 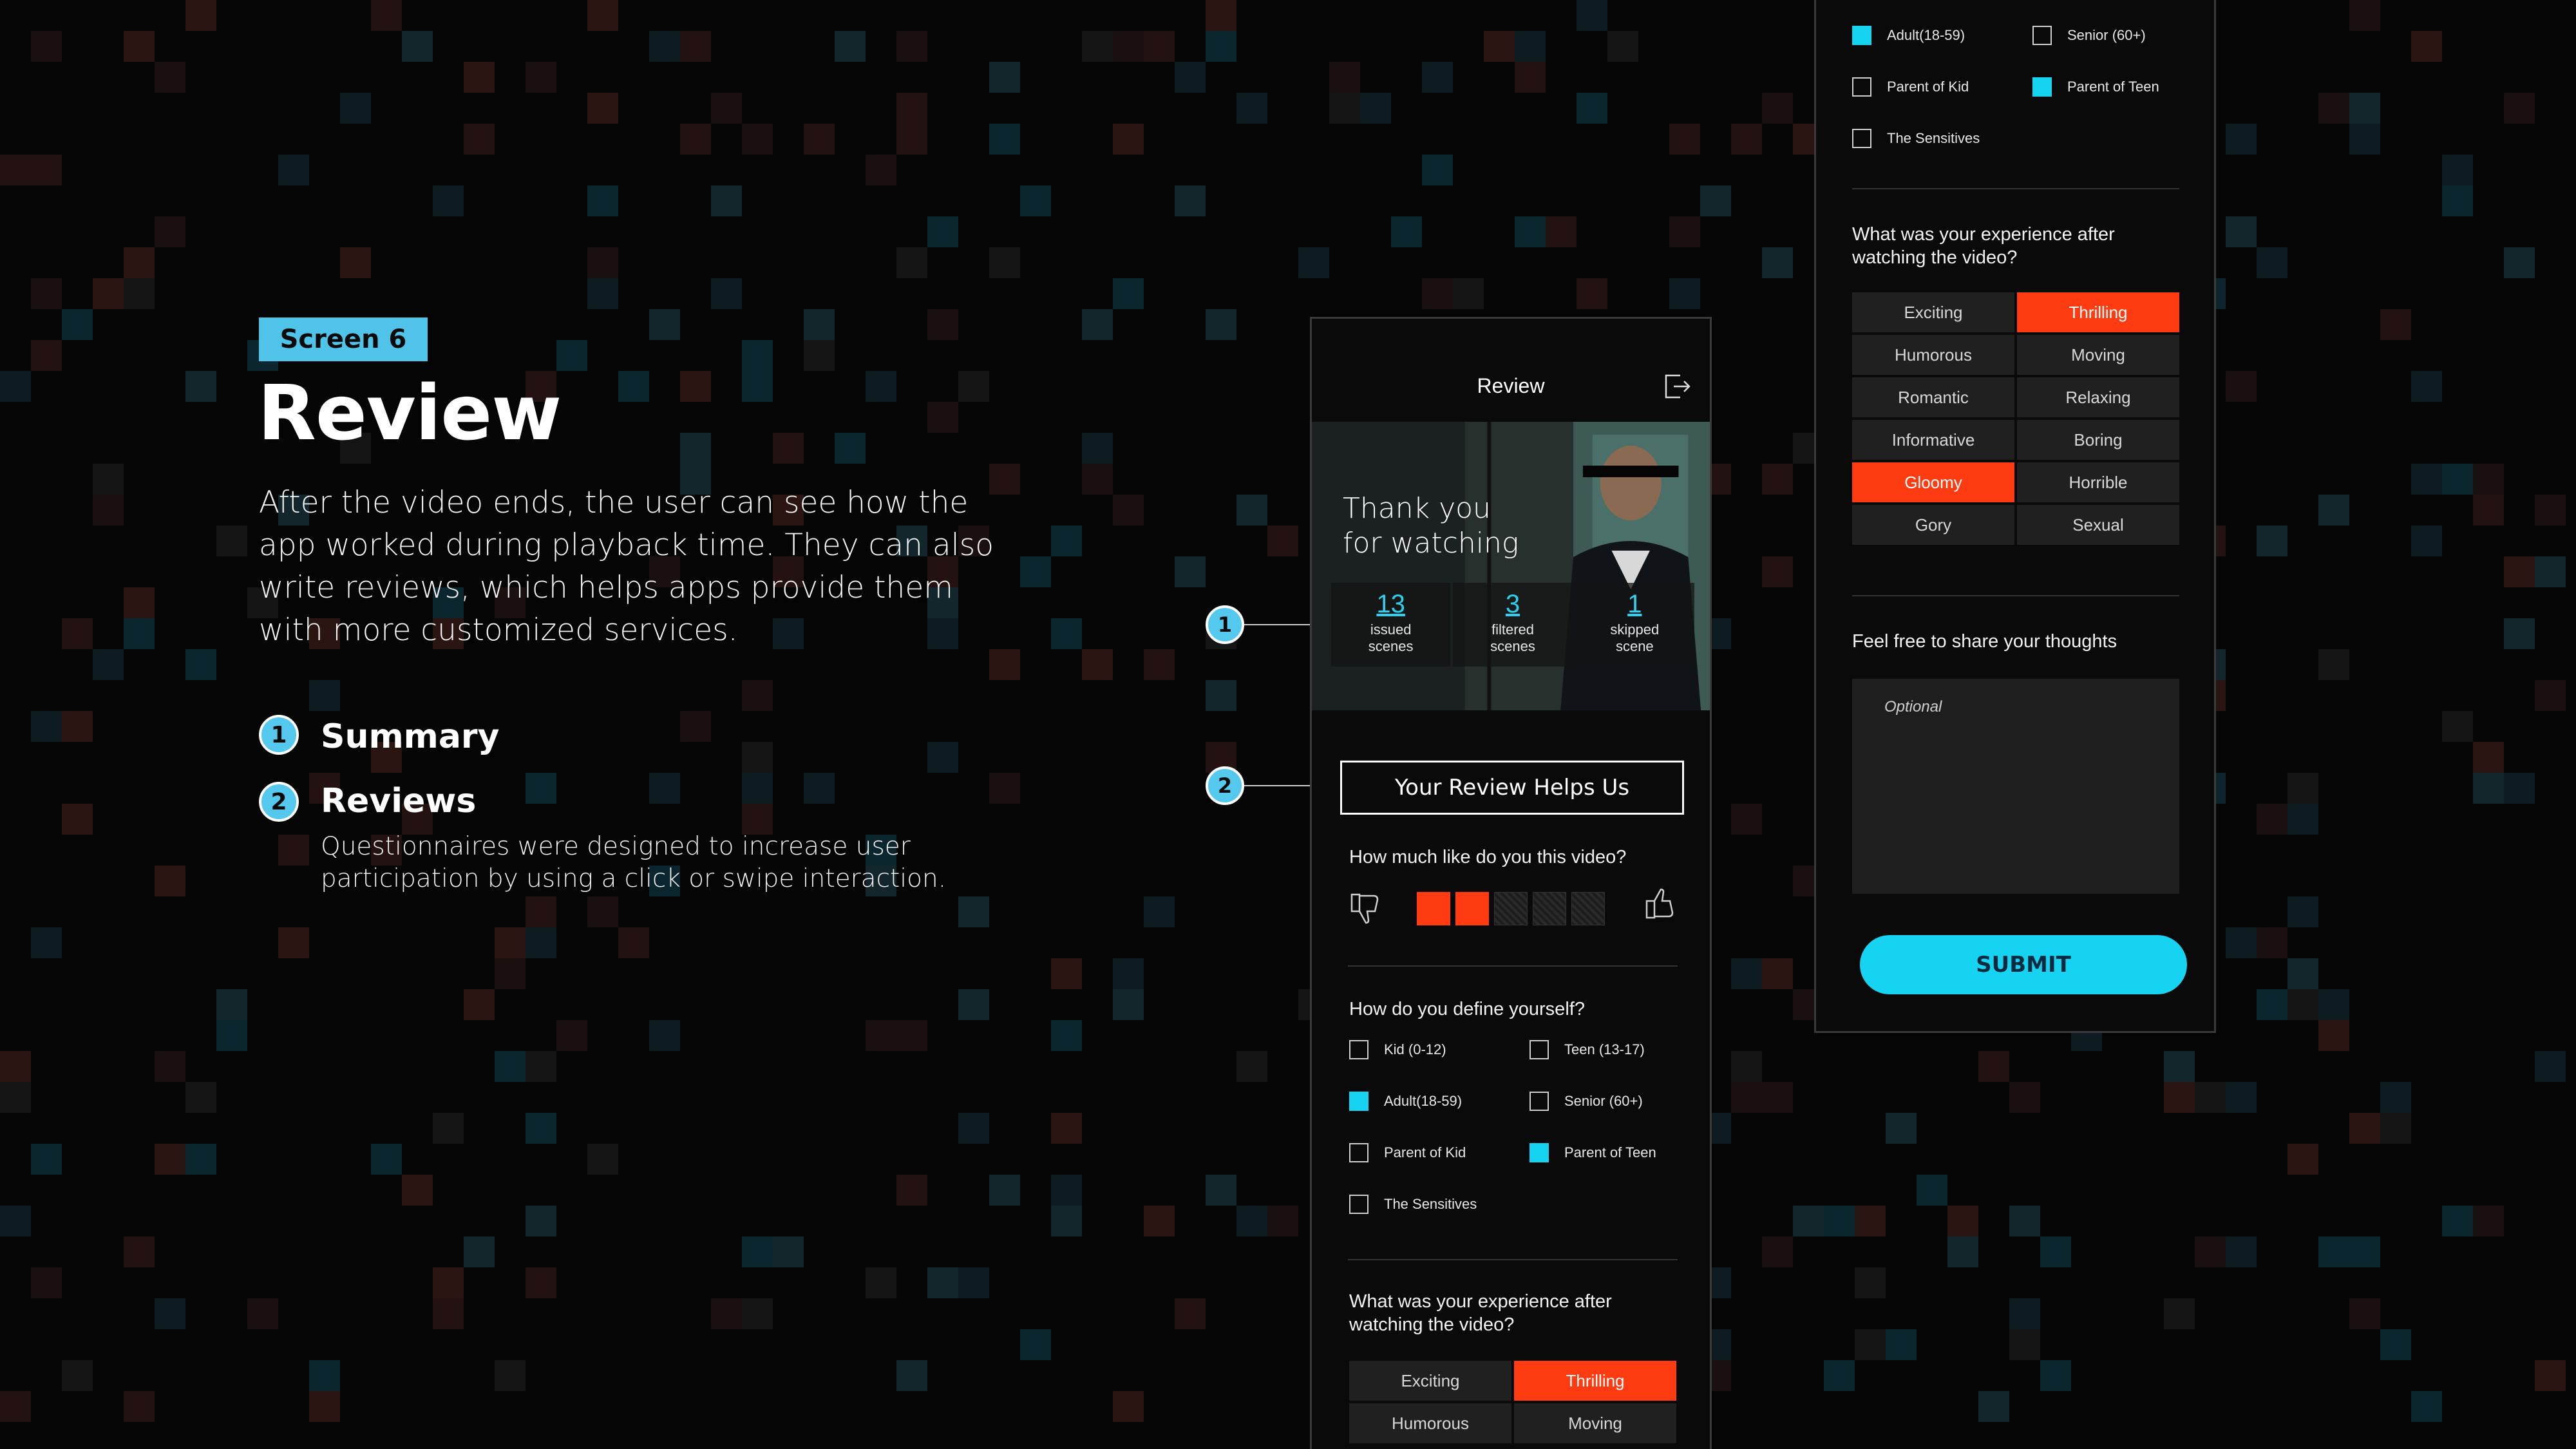 I want to click on identity-option: Teen (13-17), so click(x=1587, y=1049).